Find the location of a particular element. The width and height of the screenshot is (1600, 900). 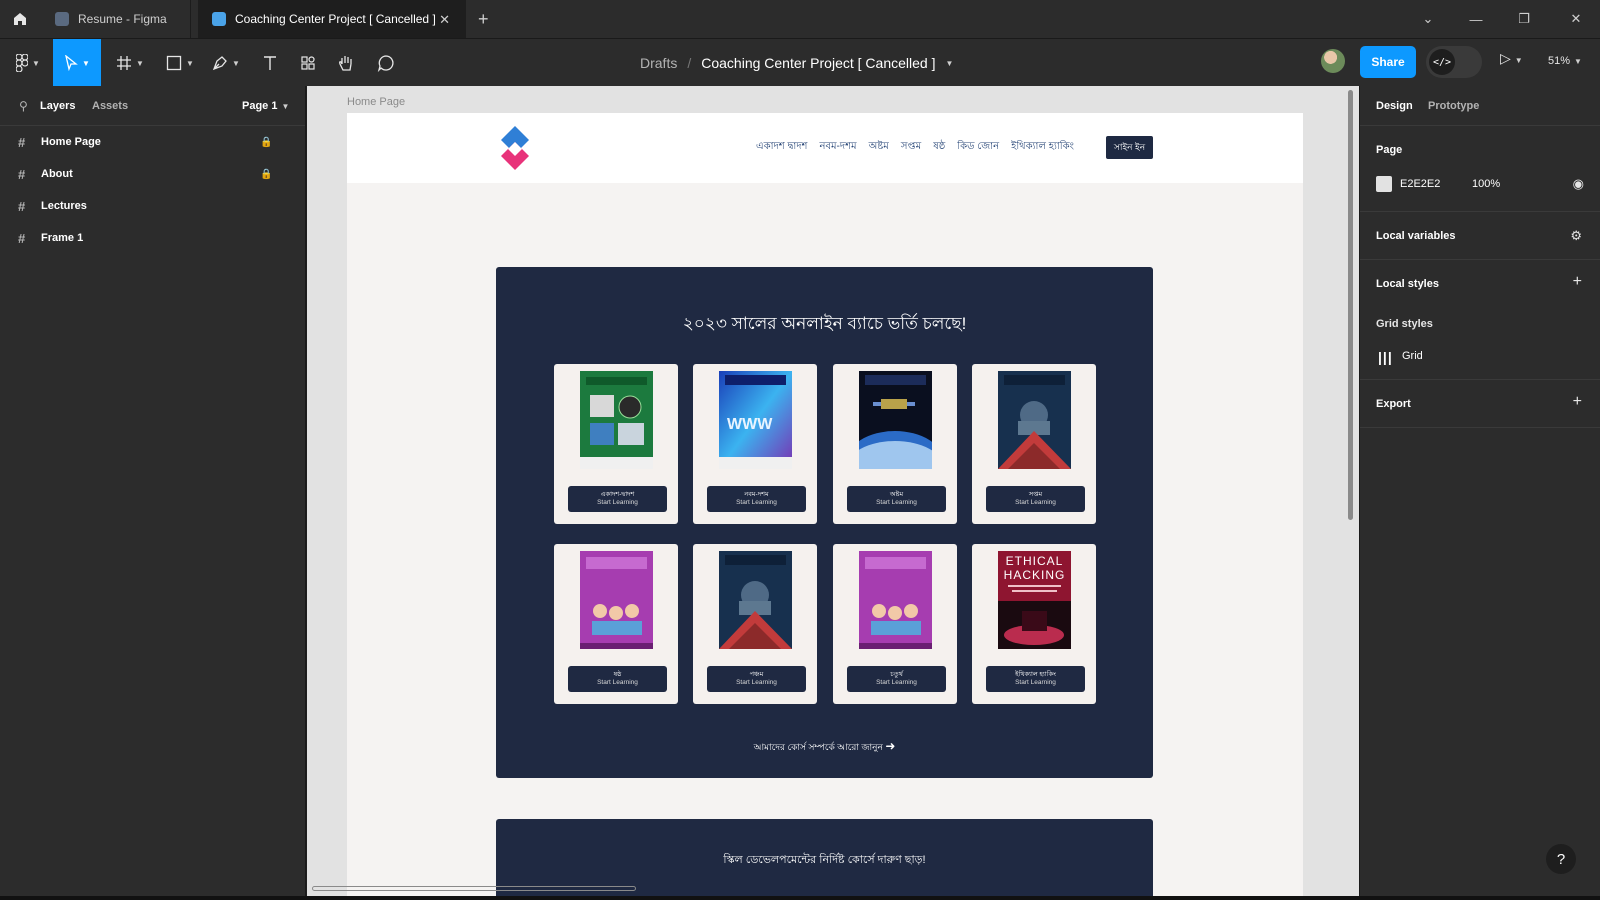

course-card: একাদশ-দ্বাদশ Start Learning is located at coordinates (616, 444).